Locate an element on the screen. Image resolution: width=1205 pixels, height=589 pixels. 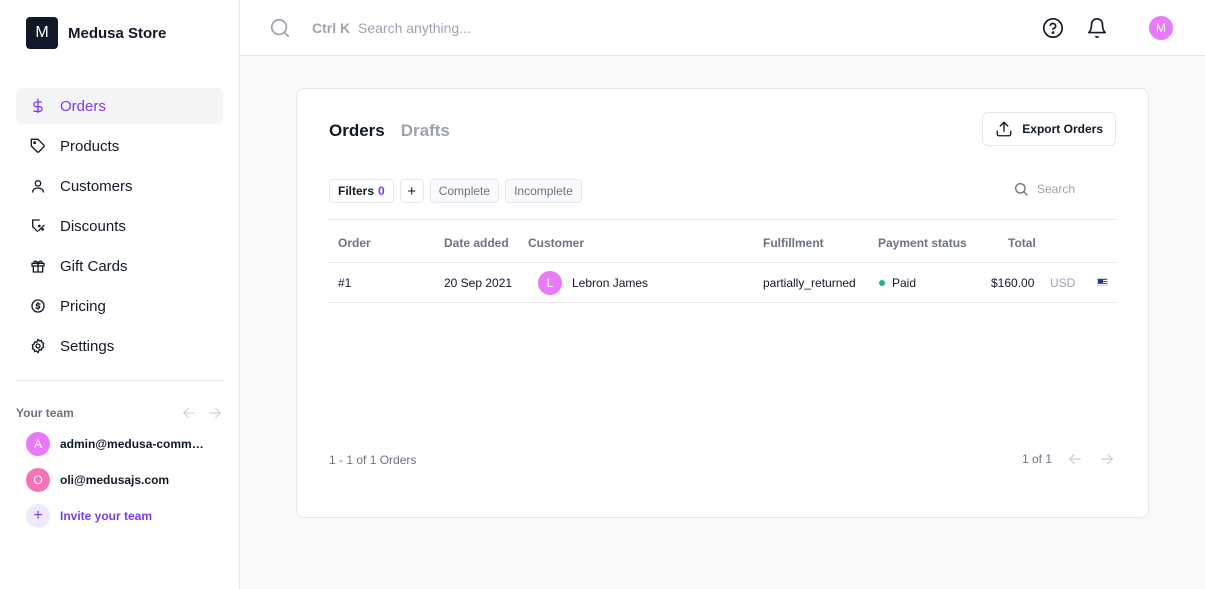
nav-item-discounts: Discounts is located at coordinates (119, 226).